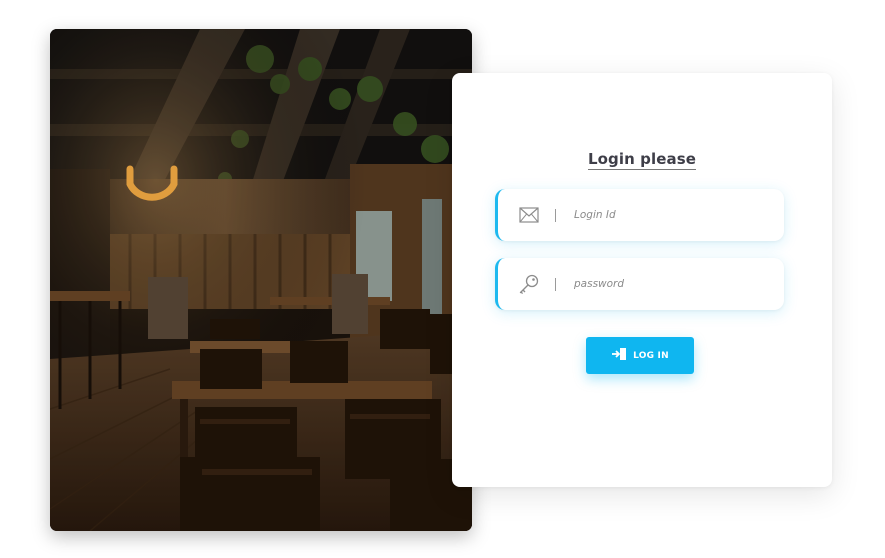 The width and height of the screenshot is (885, 558). Describe the element at coordinates (529, 215) in the screenshot. I see `envelope-icon` at that location.